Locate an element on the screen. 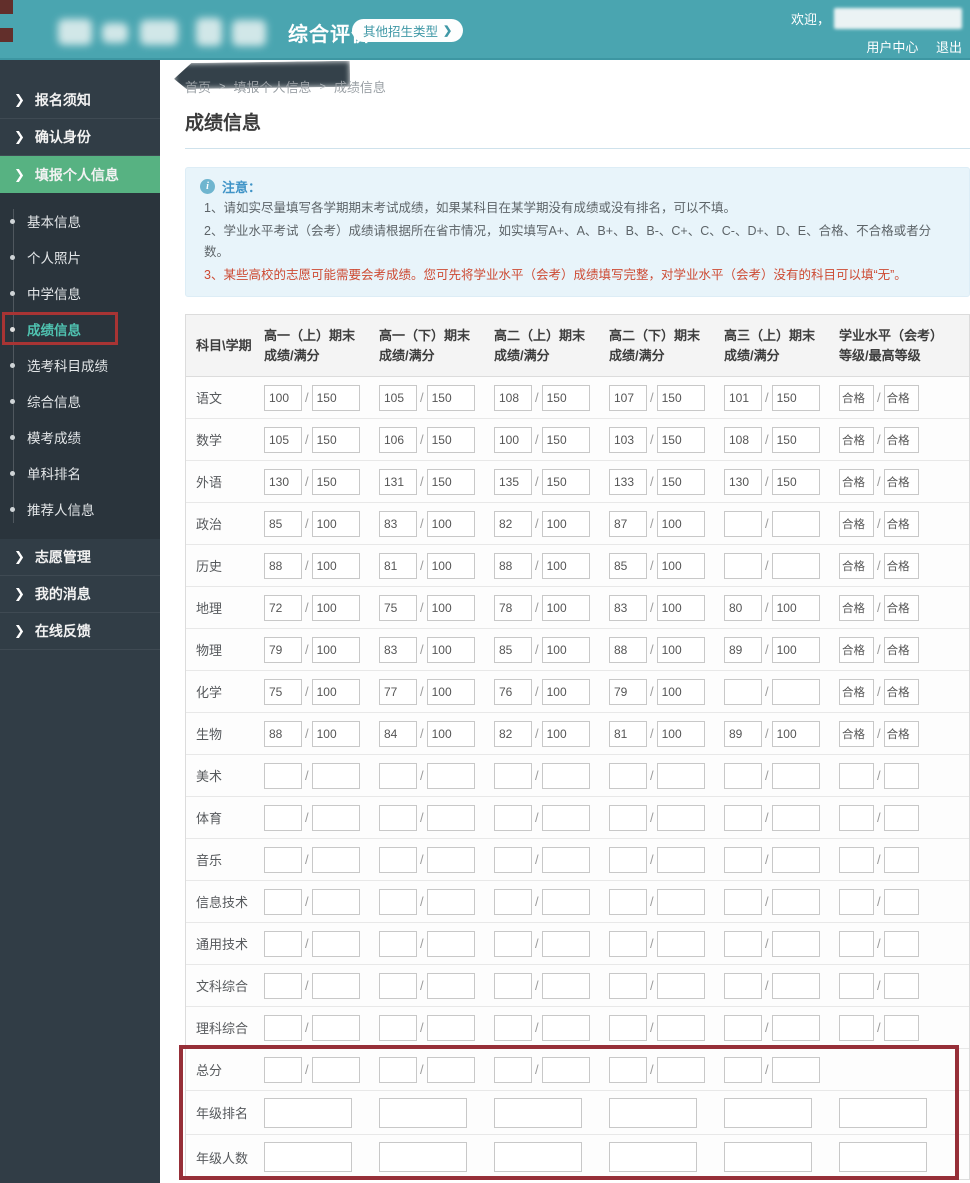  sidebar-item-sub-7: 单科排名 is located at coordinates (80, 473).